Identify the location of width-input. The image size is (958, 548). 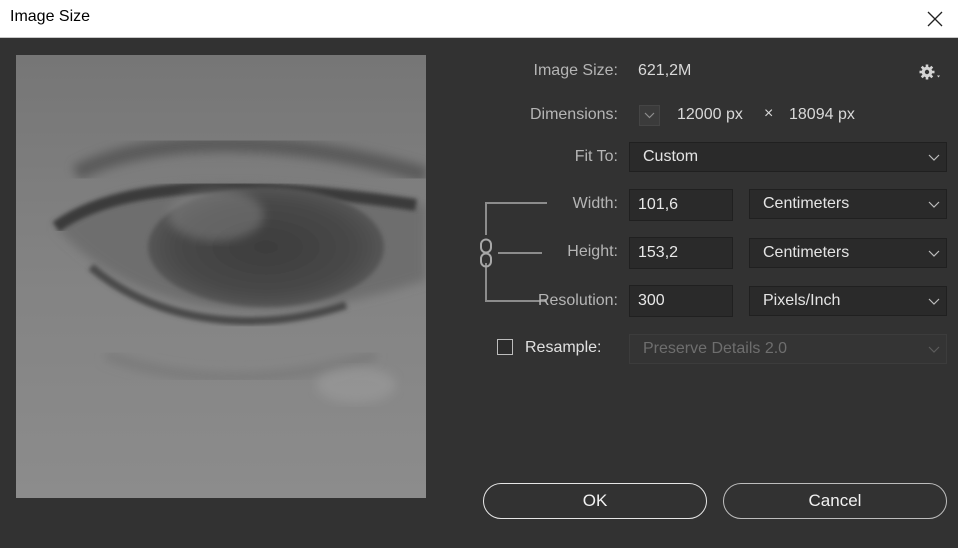
(681, 205).